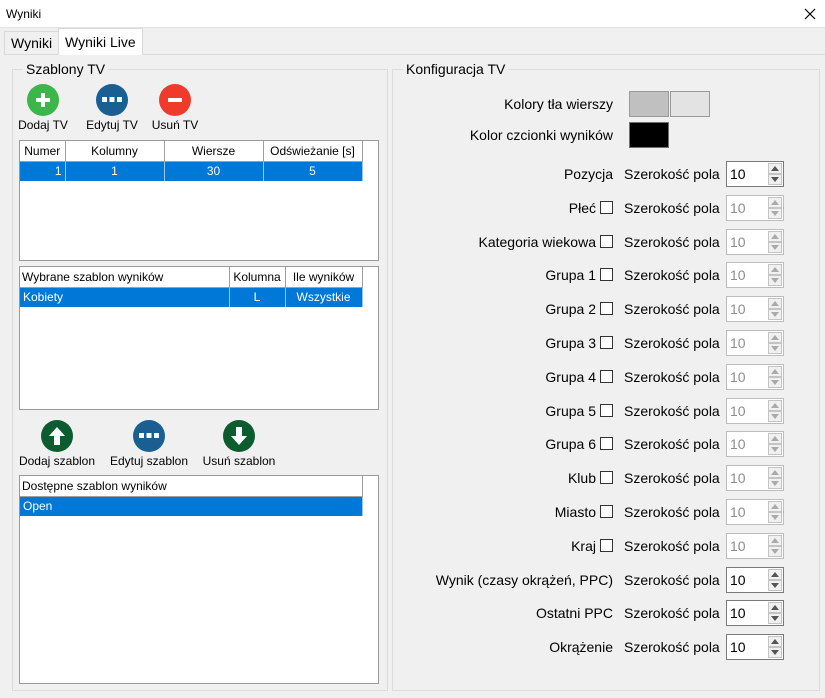 This screenshot has width=825, height=698. Describe the element at coordinates (755, 613) in the screenshot. I see `width-stepper-ostatni-ppc: 10` at that location.